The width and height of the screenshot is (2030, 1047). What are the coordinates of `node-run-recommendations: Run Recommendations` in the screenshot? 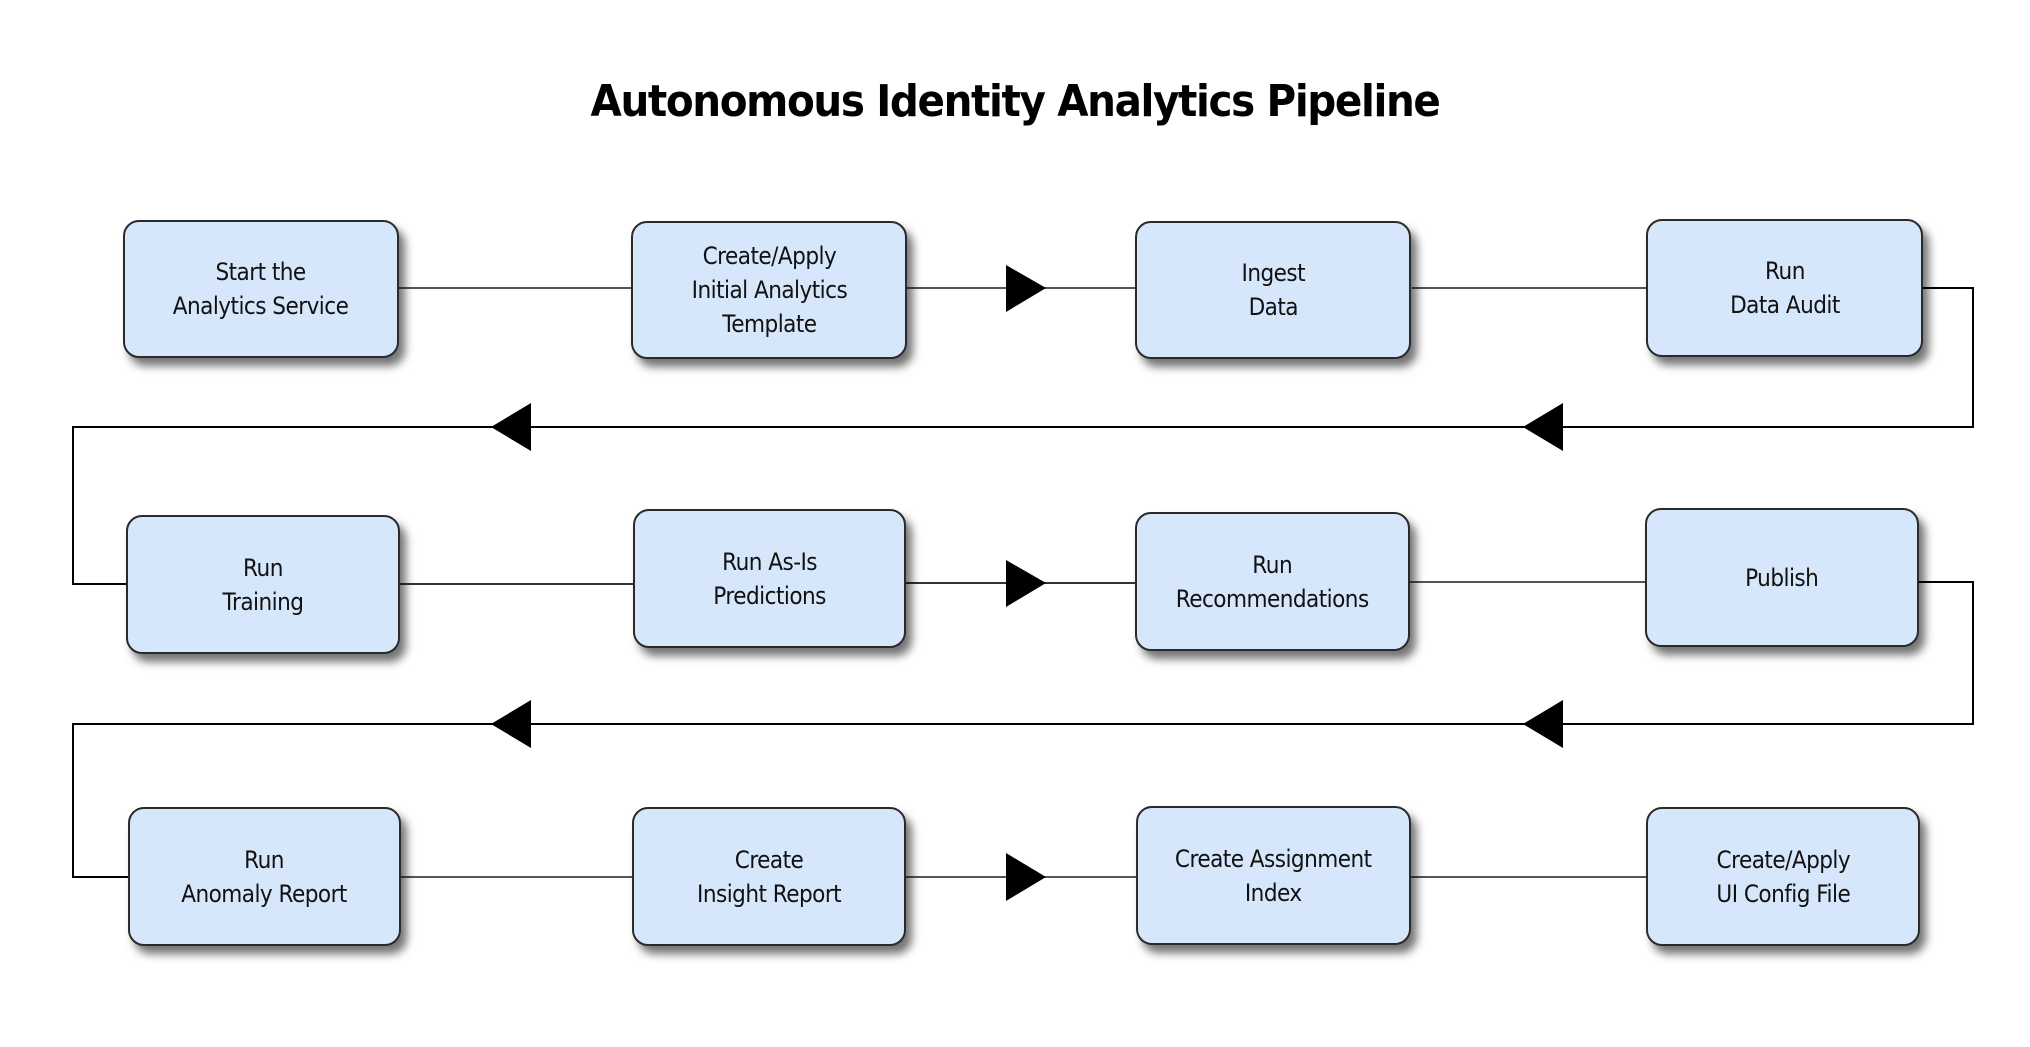 It's located at (1272, 581).